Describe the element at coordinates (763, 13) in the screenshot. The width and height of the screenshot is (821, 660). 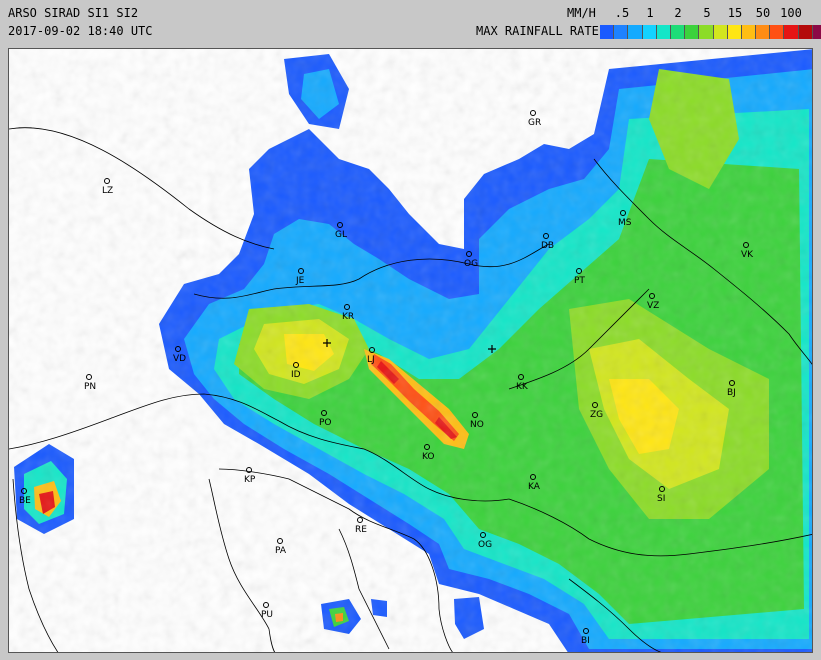
I see `scale-label: 50` at that location.